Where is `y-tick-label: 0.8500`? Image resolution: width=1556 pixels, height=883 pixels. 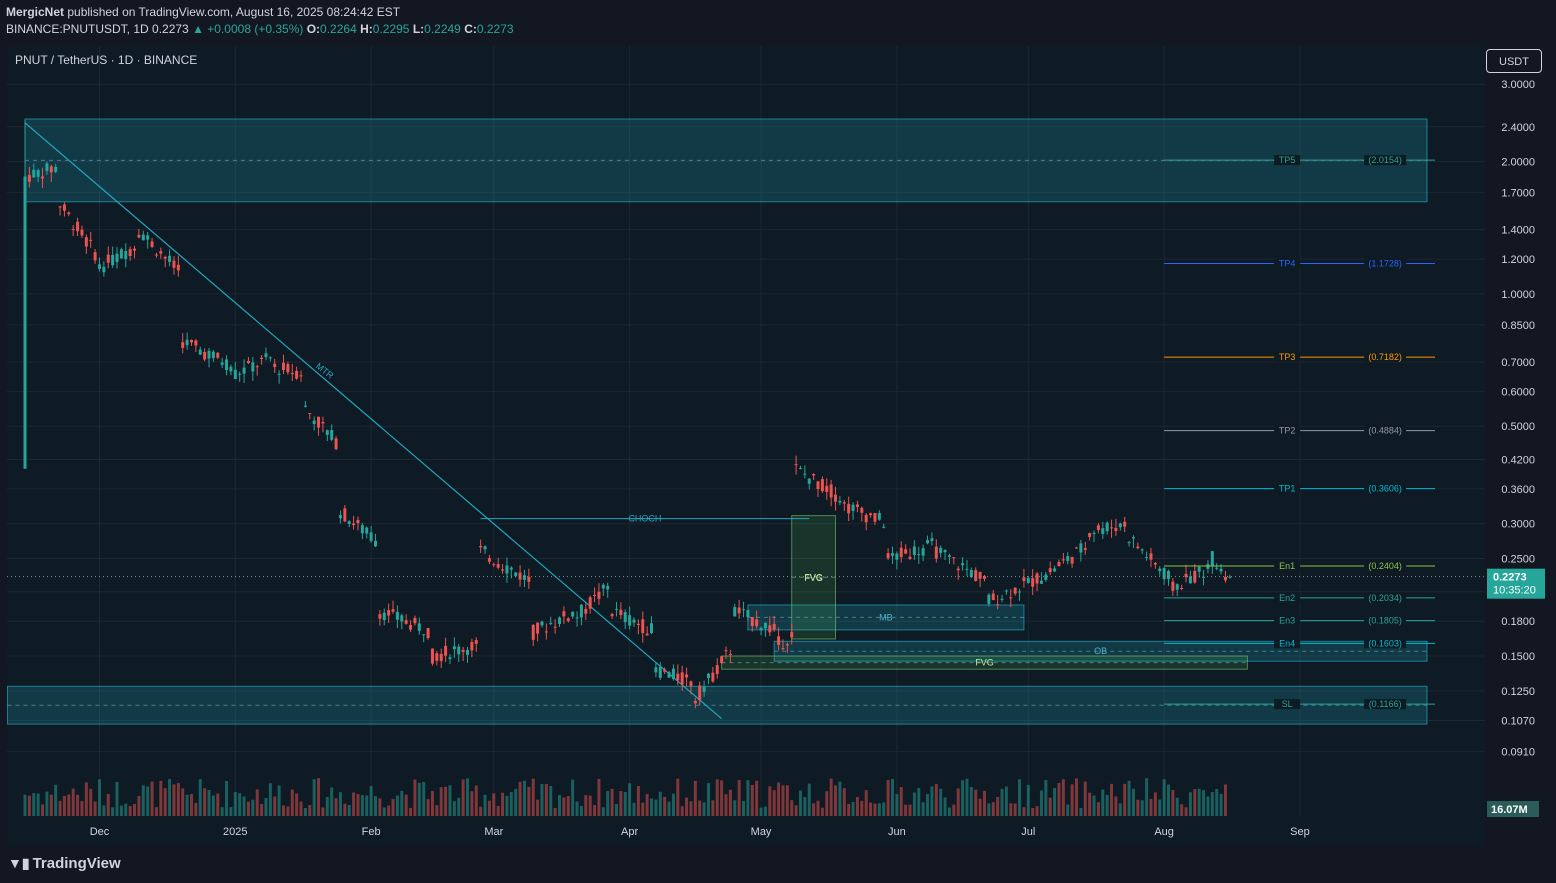 y-tick-label: 0.8500 is located at coordinates (1518, 326).